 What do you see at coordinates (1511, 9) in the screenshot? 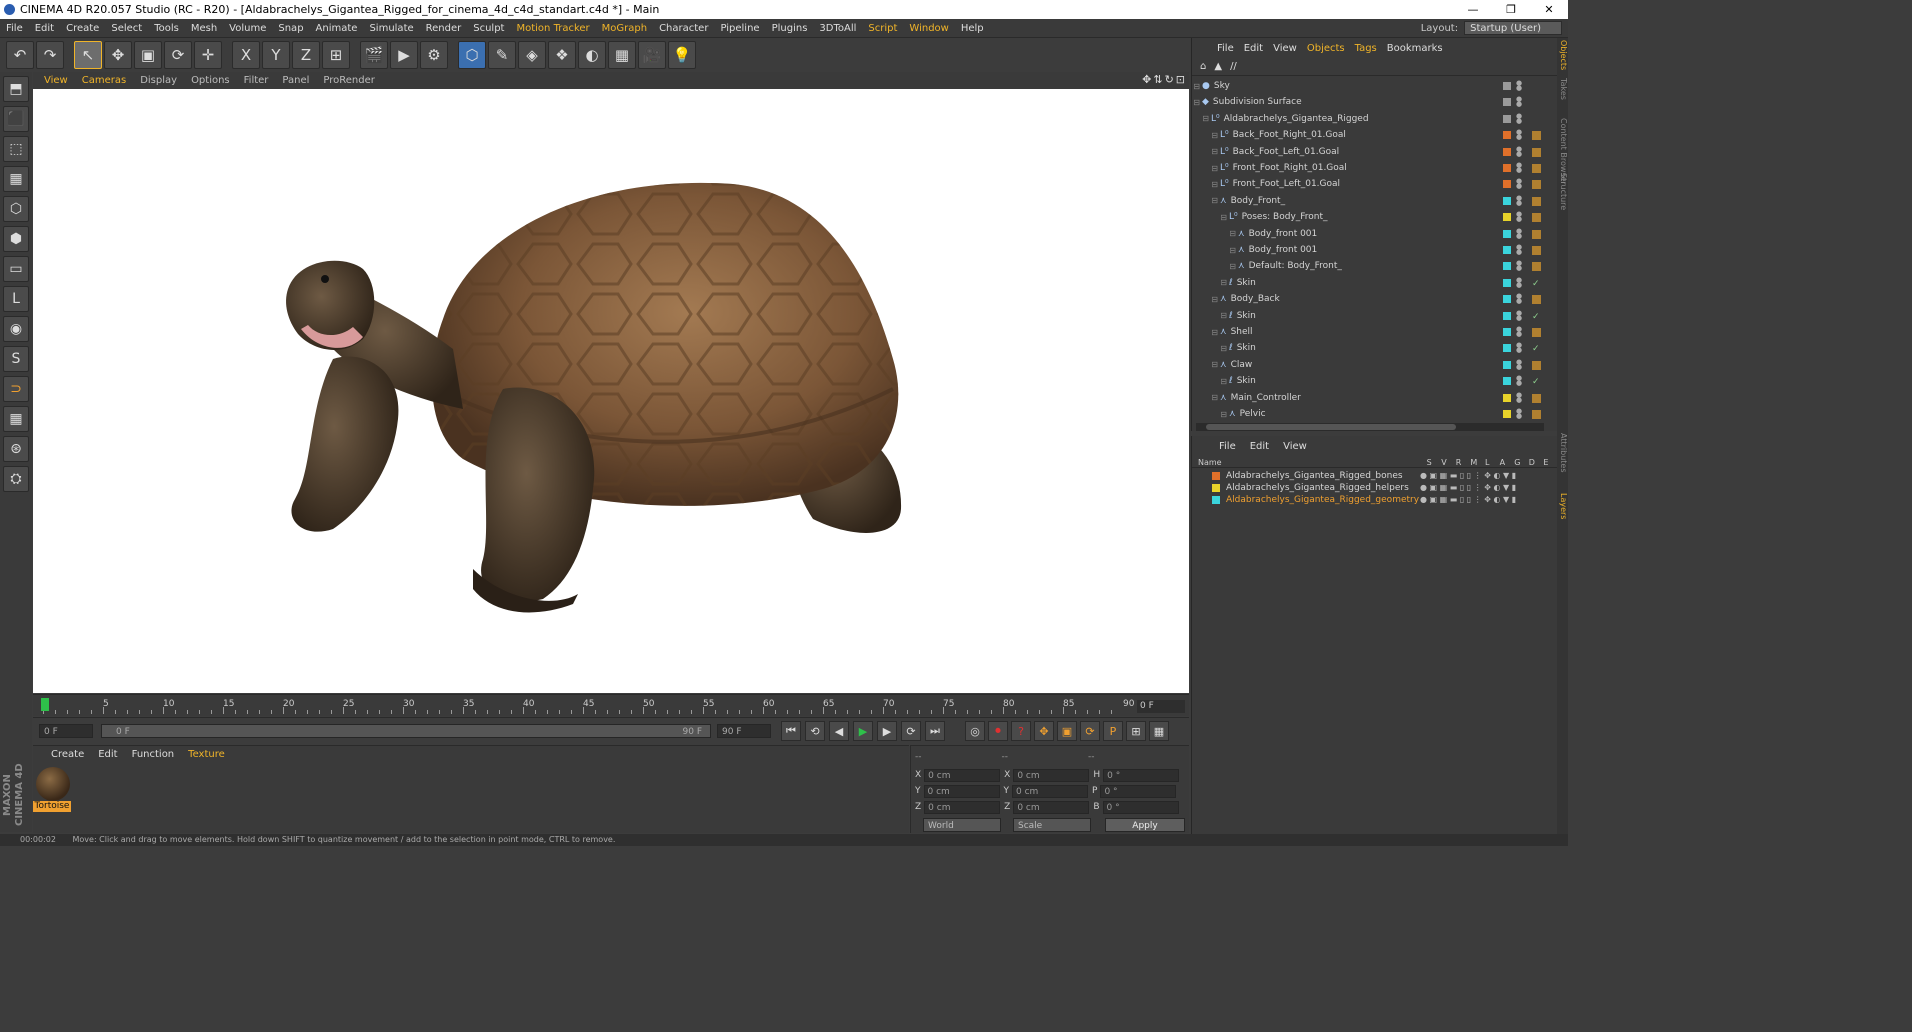
I see `maximize-button: ❐` at bounding box center [1511, 9].